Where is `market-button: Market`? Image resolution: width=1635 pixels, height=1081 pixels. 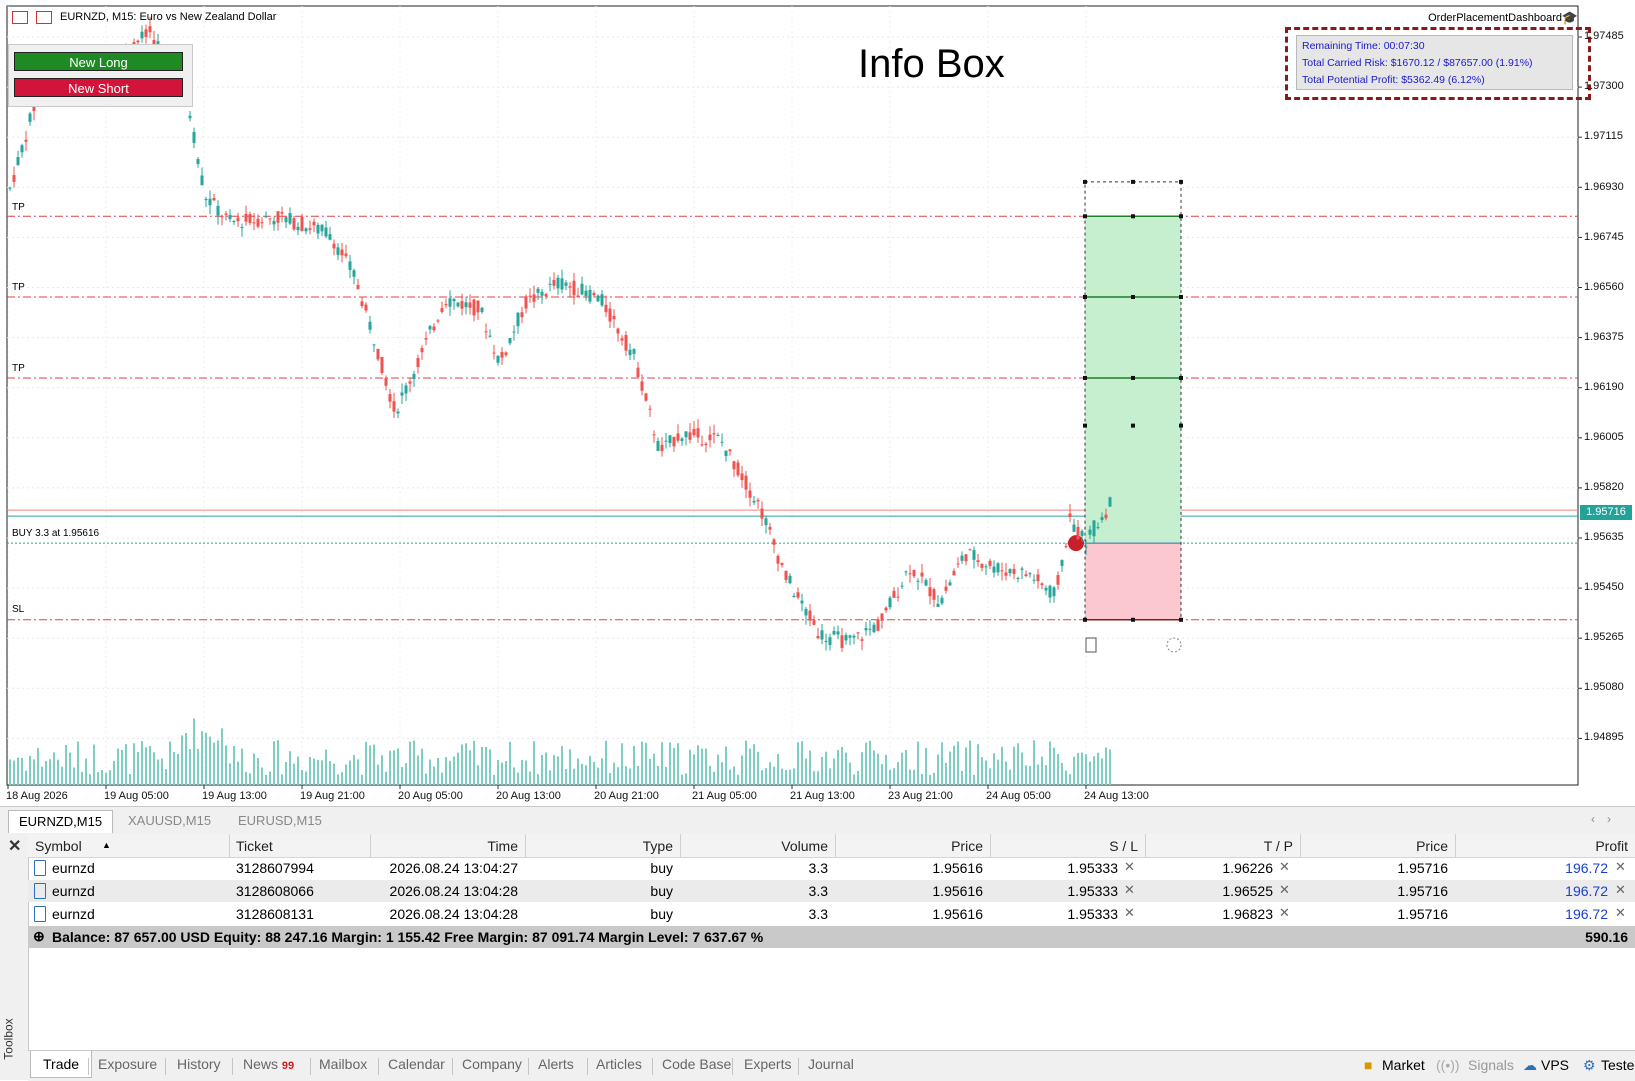
market-button: Market is located at coordinates (1403, 1065).